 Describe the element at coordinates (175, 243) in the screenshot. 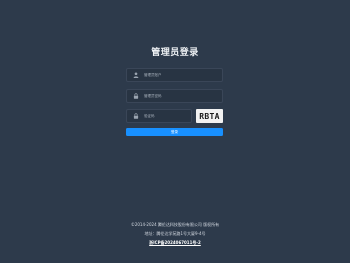

I see `footer-icp-link: 浙ICP备2024067011号-2` at that location.